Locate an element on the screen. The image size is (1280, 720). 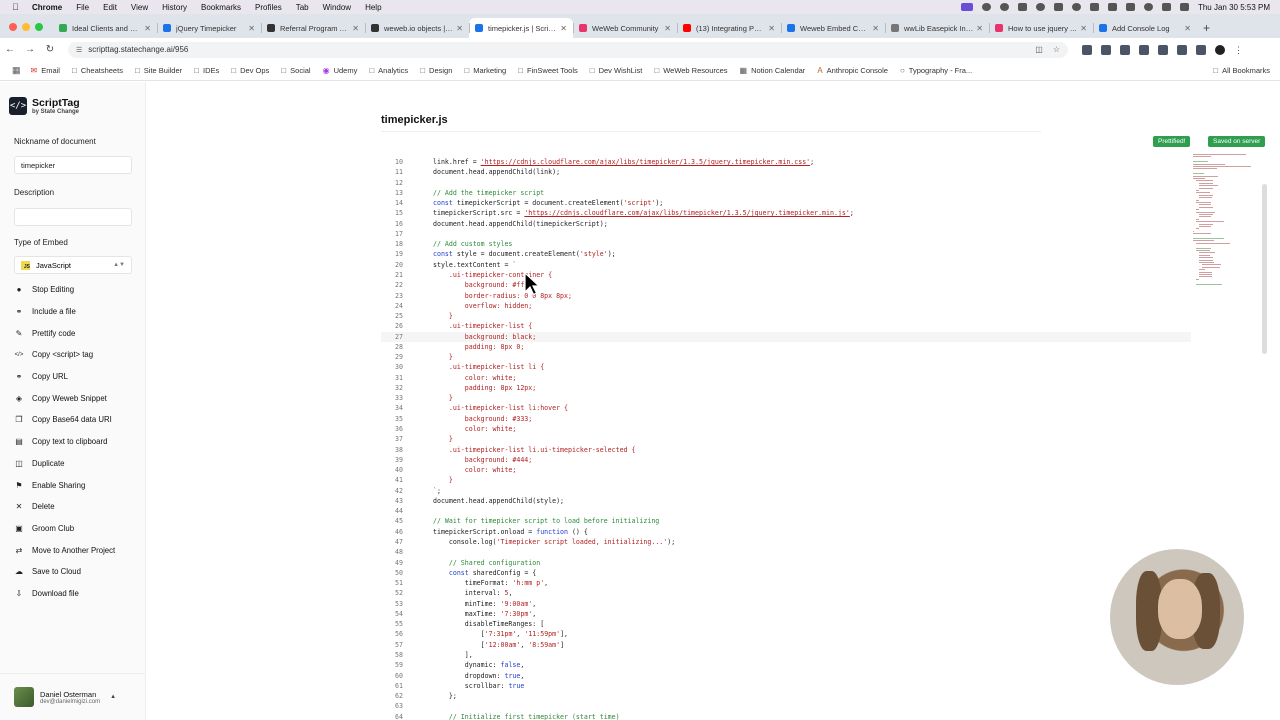
code-line: 44 is located at coordinates (786, 511).